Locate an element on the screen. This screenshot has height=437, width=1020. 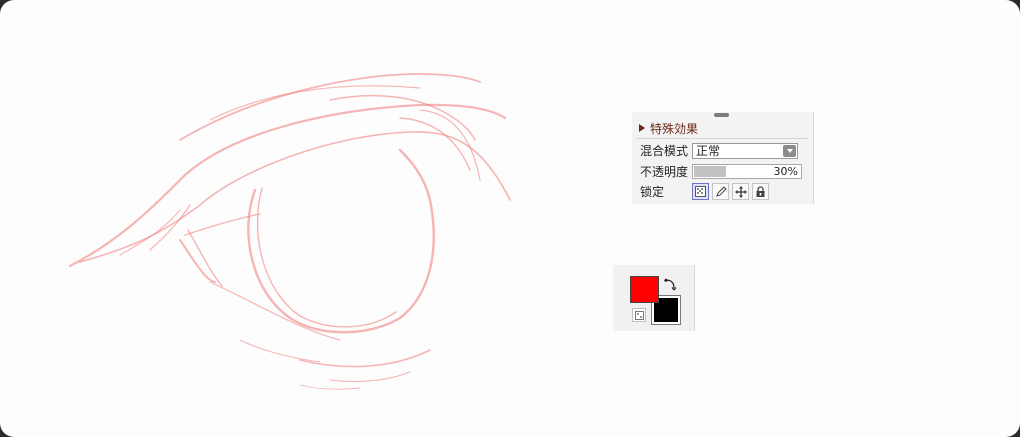
lock-transparent-icon is located at coordinates (700, 191).